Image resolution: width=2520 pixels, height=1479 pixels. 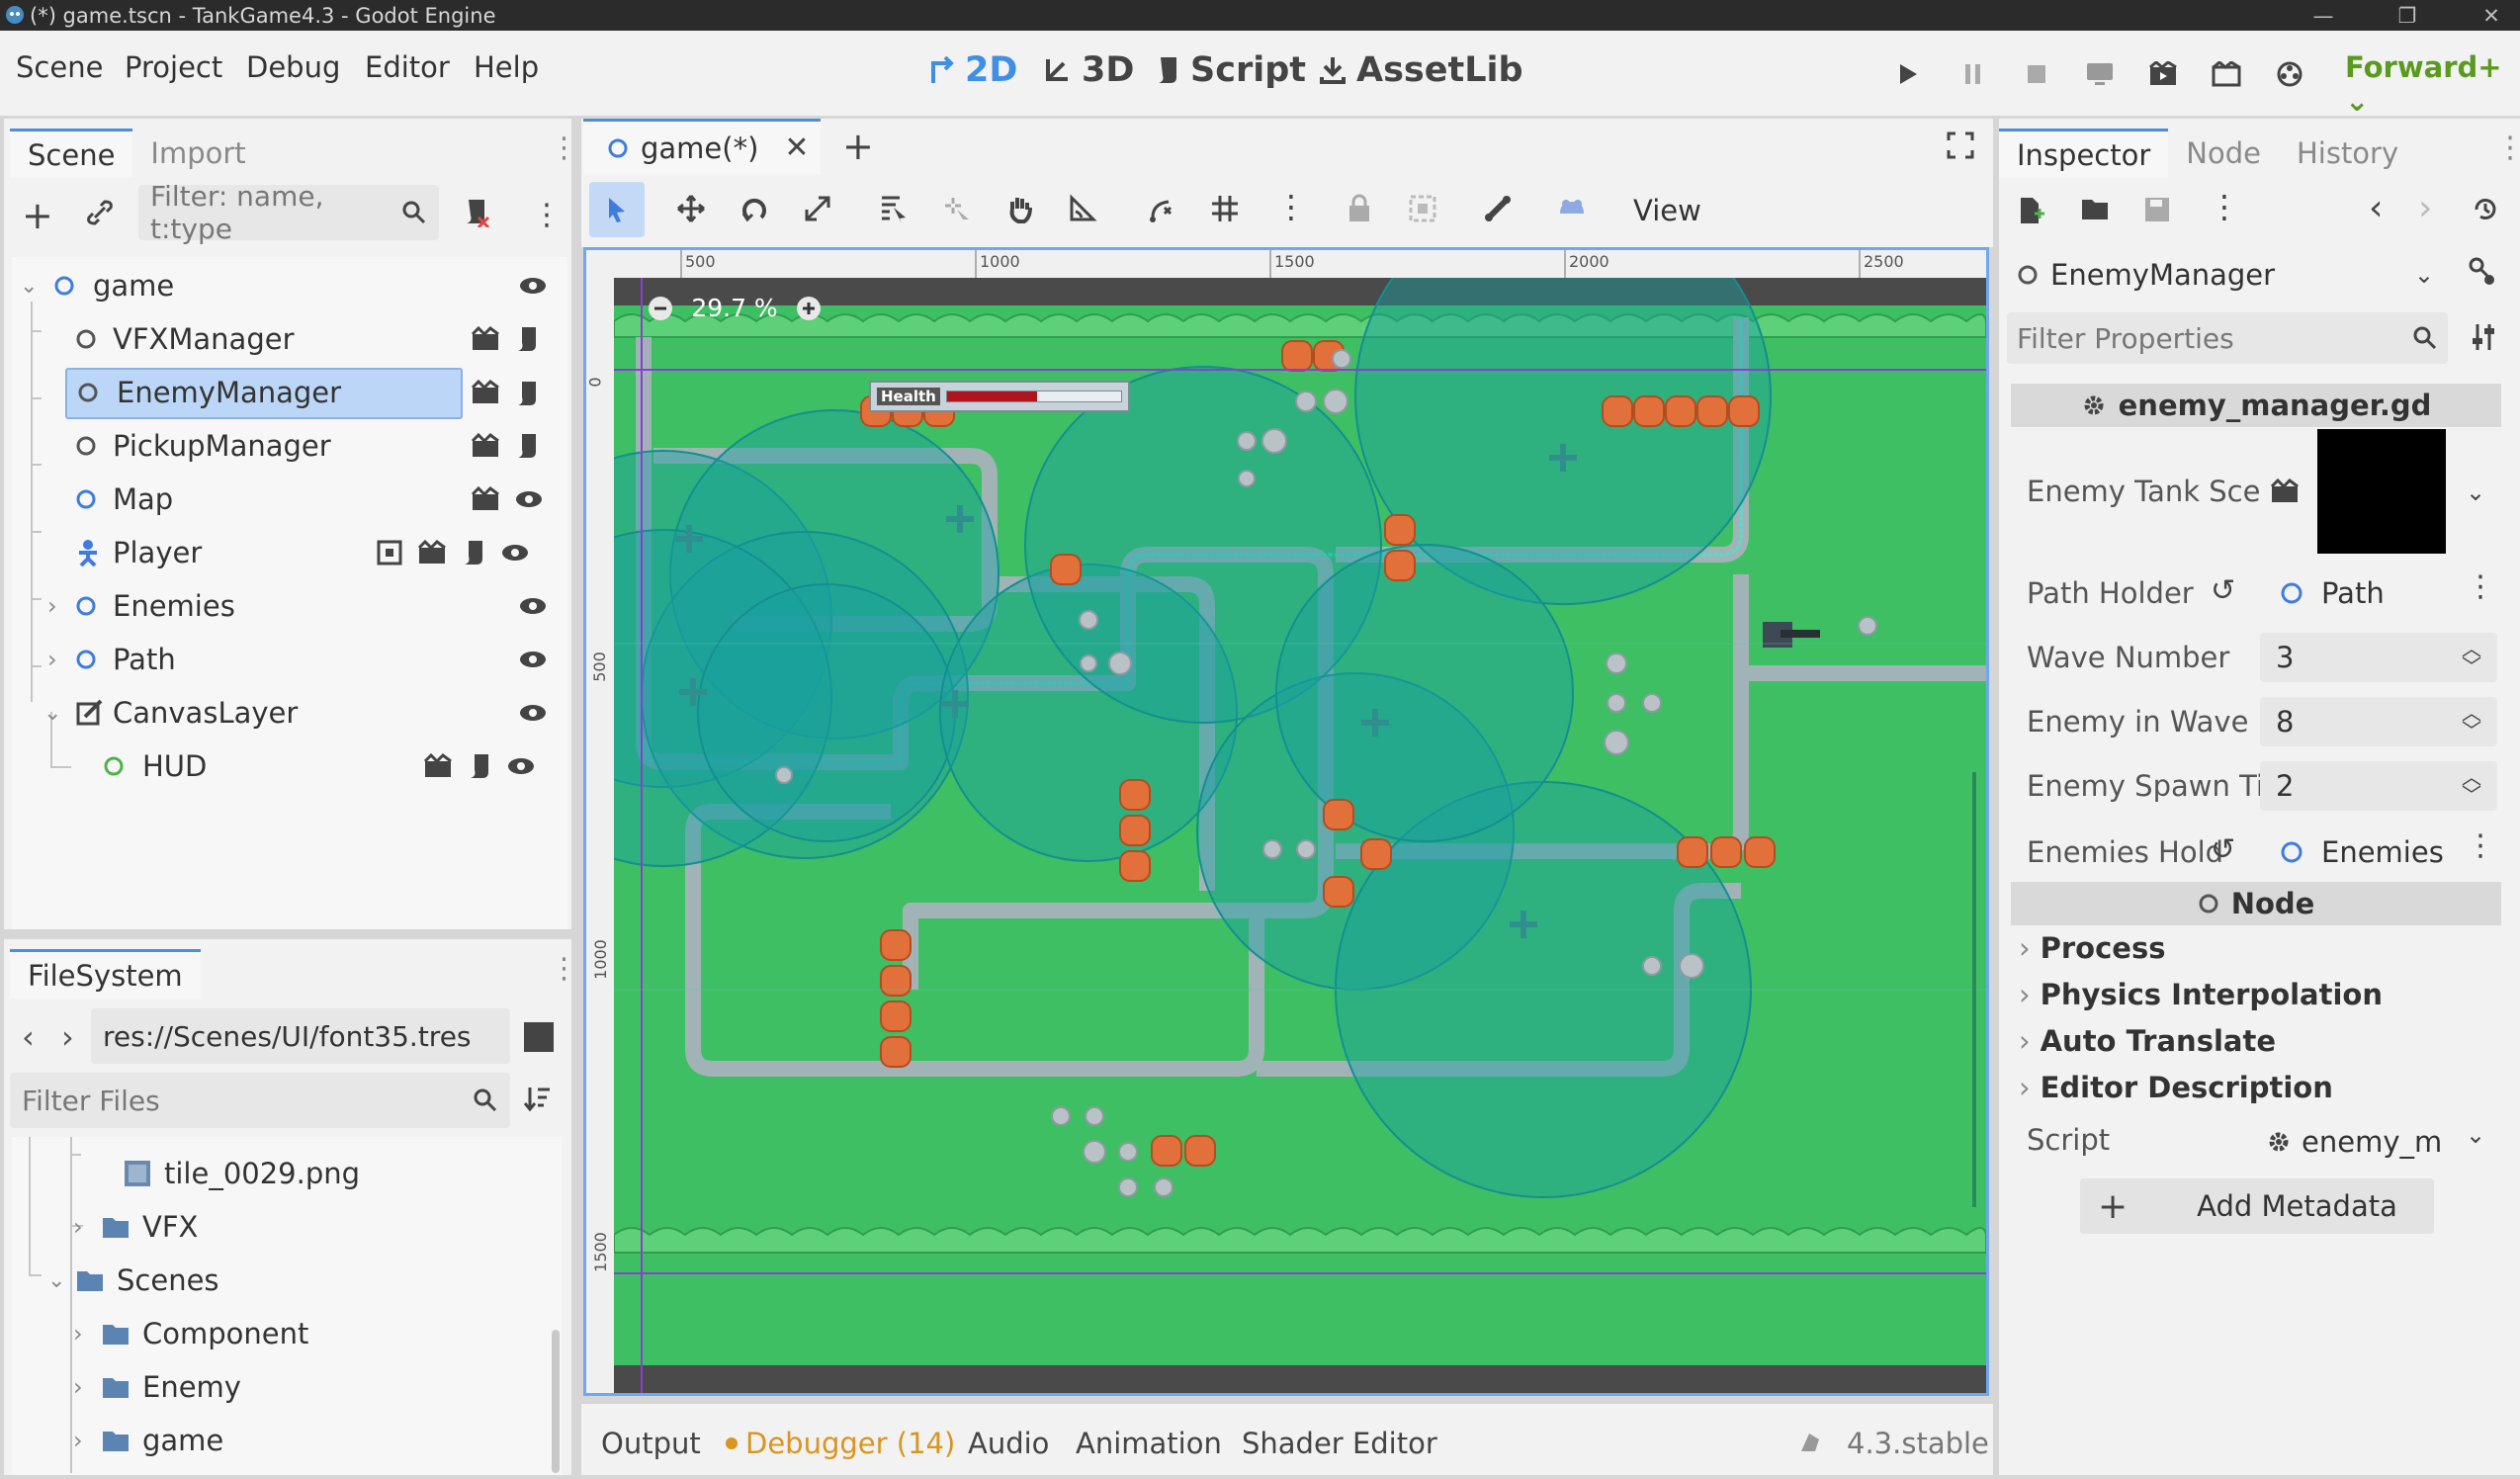 I want to click on tree-node-enemies: › Enemies, so click(x=290, y=606).